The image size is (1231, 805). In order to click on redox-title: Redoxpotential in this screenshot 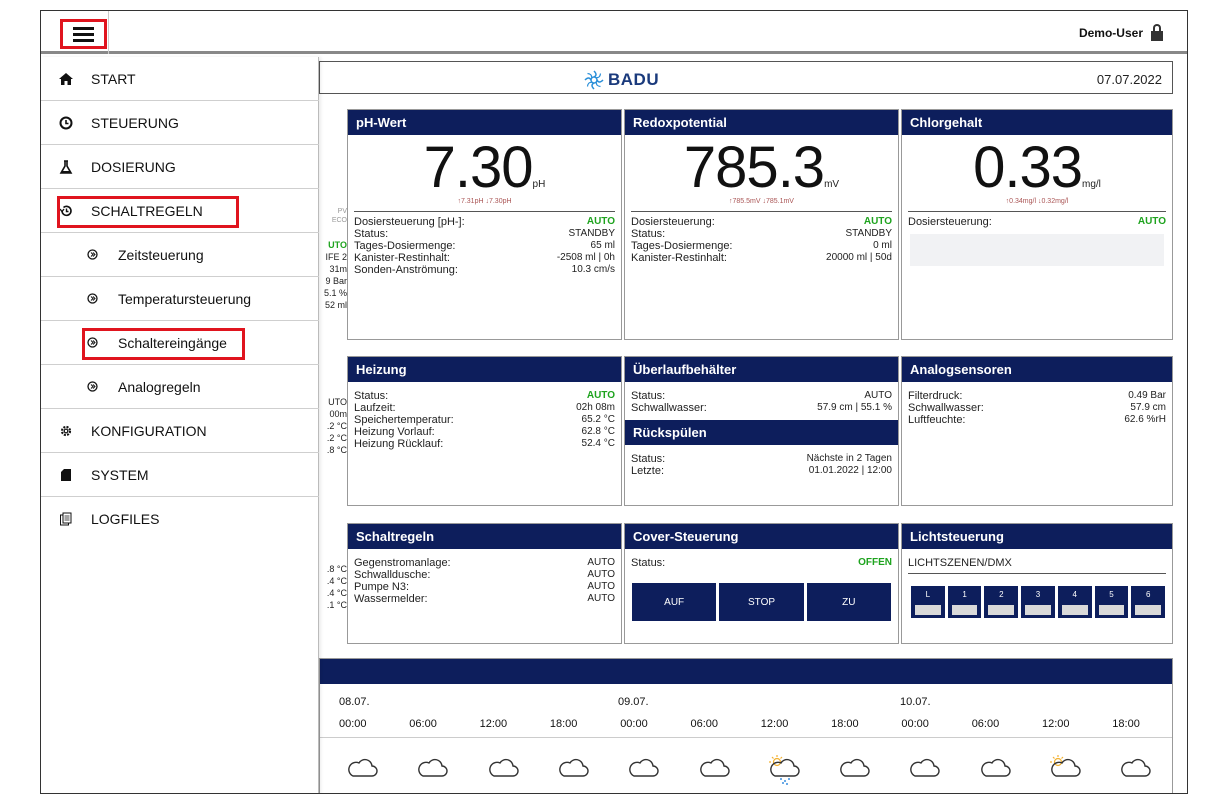, I will do `click(761, 122)`.